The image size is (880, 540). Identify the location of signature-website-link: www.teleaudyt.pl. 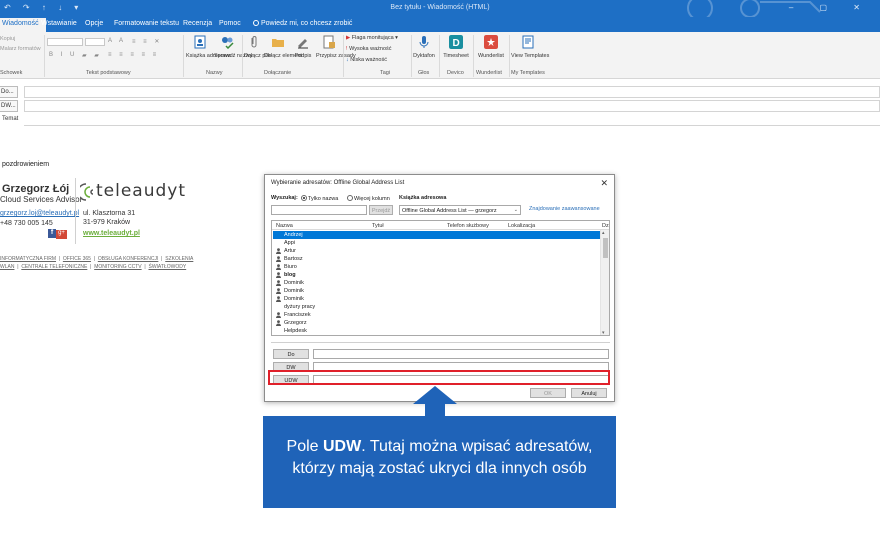
(111, 233).